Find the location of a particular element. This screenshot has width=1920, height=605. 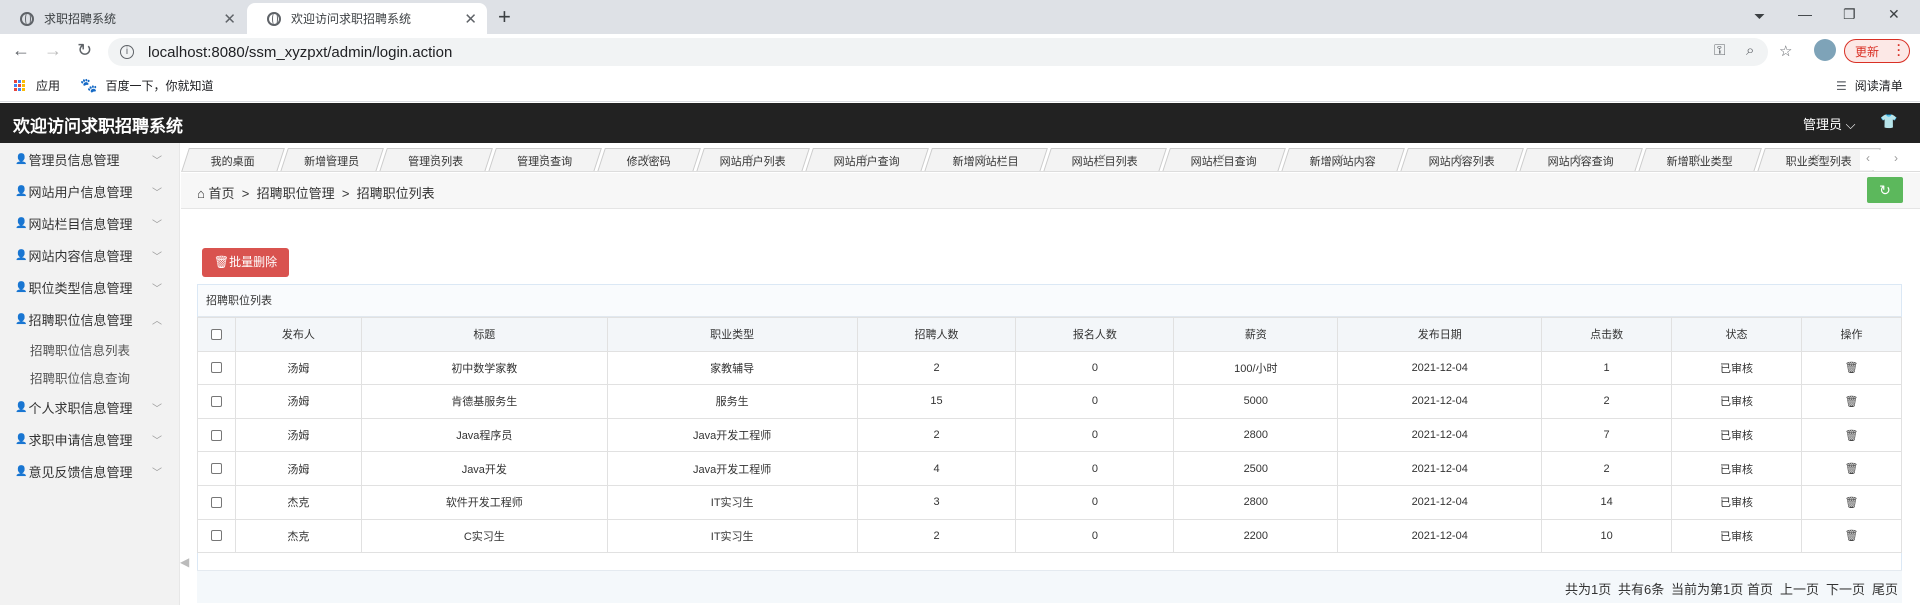

sidebar-item-site-users: 👤 网站用户信息管理 ﹀ is located at coordinates (89, 191).